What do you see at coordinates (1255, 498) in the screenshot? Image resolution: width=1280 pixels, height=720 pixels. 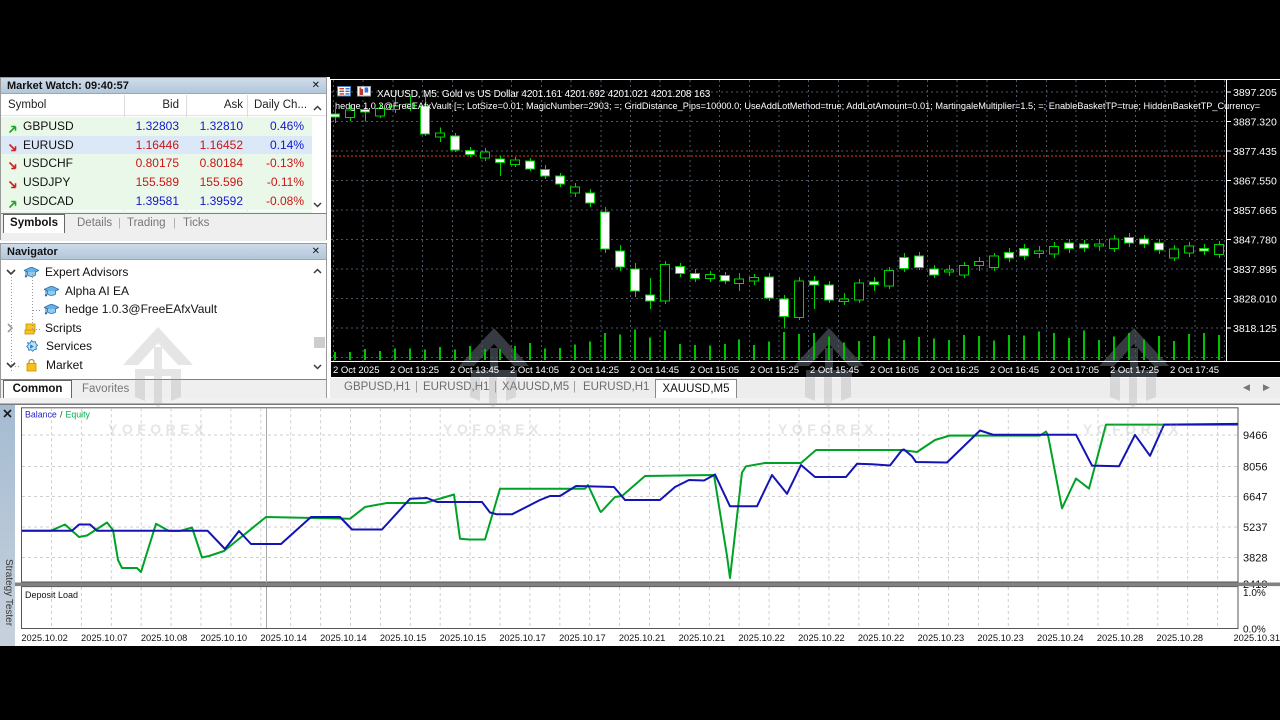 I see `svg-text: 6647` at bounding box center [1255, 498].